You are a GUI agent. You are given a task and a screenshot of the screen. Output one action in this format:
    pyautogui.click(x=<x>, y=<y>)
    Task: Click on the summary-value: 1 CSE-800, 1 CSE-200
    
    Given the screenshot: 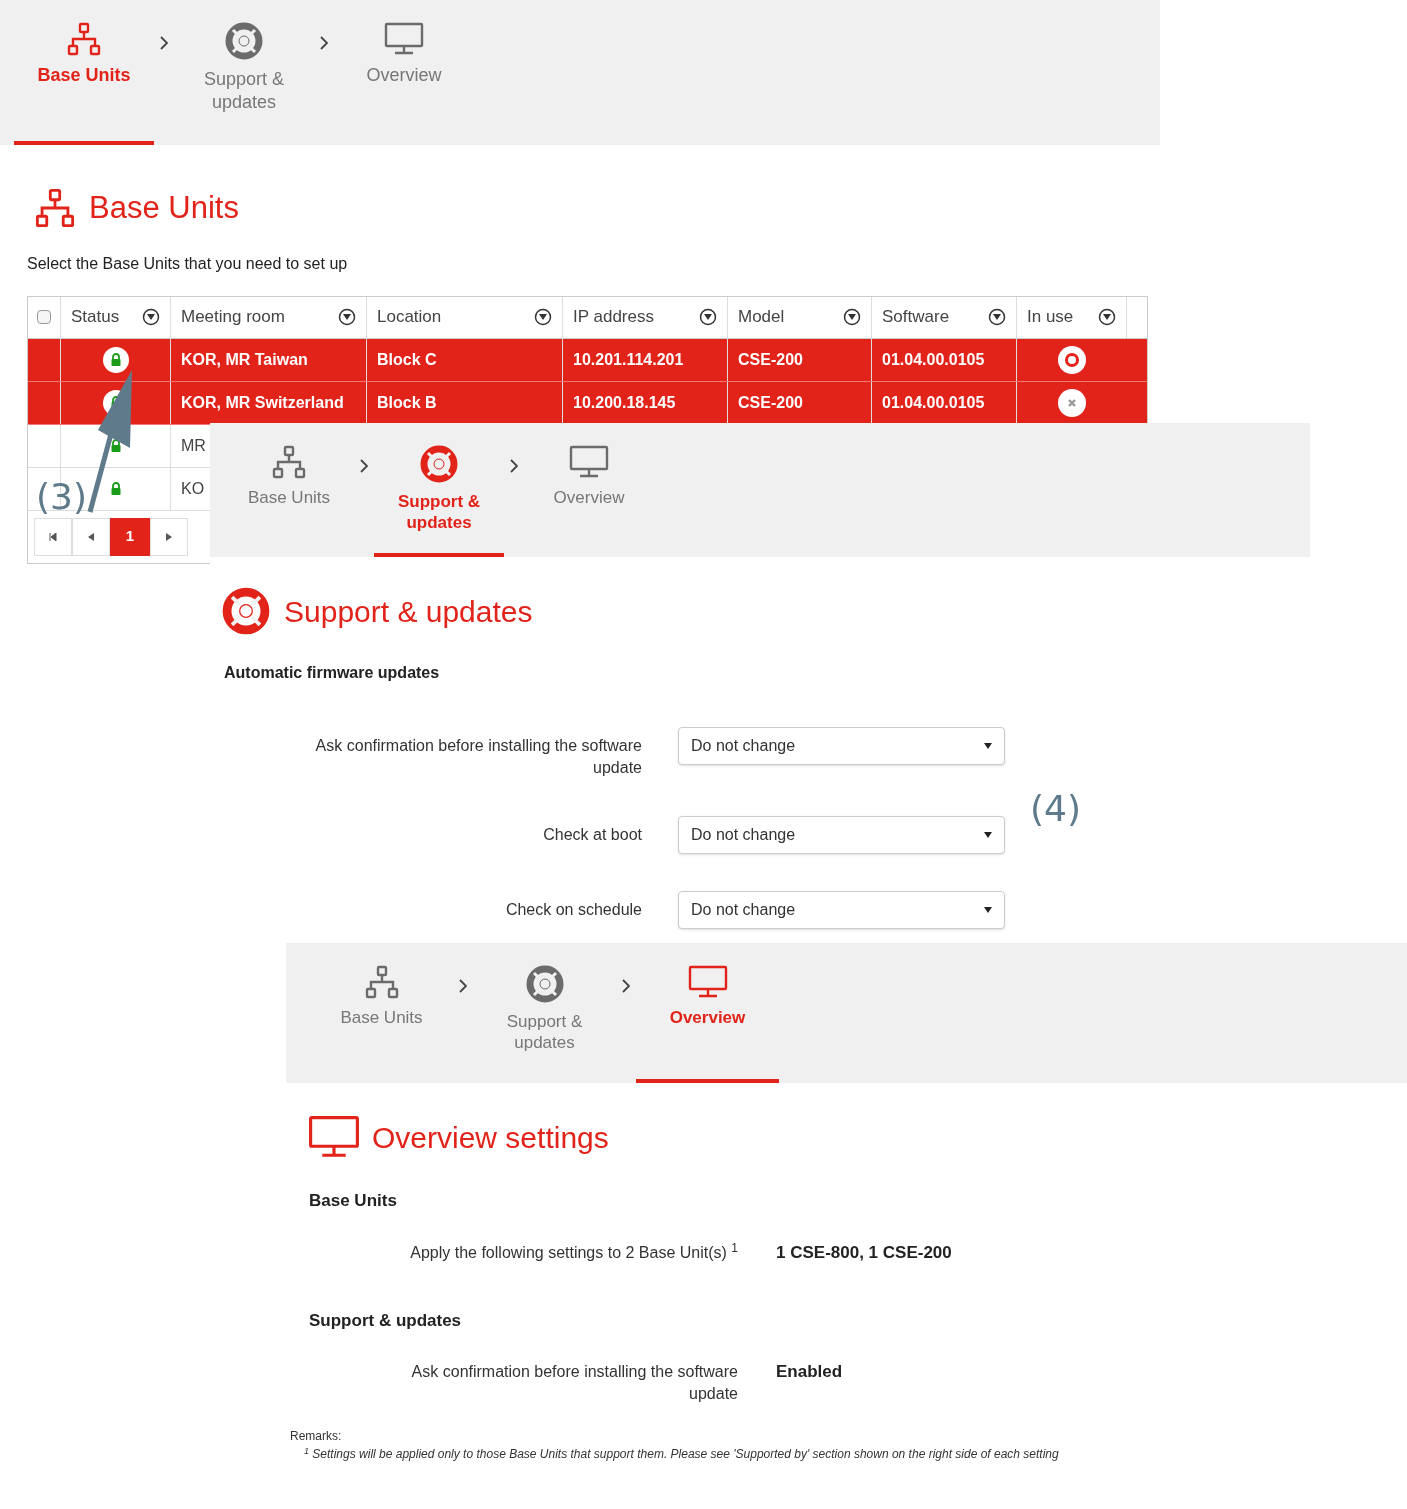 What is the action you would take?
    pyautogui.click(x=864, y=1252)
    